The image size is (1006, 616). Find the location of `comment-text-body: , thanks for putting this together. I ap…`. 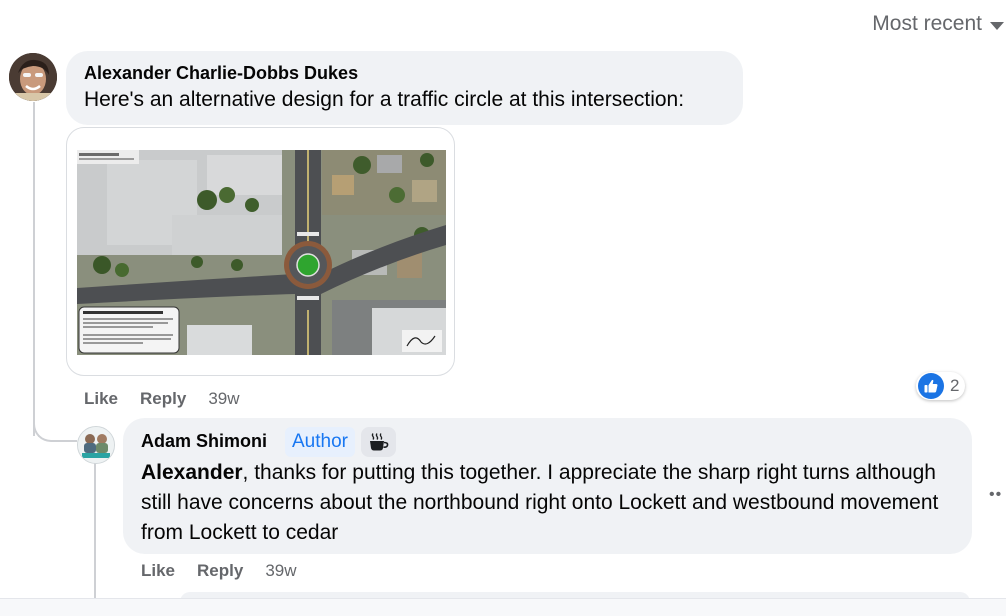

comment-text-body: , thanks for putting this together. I ap… is located at coordinates (540, 502).